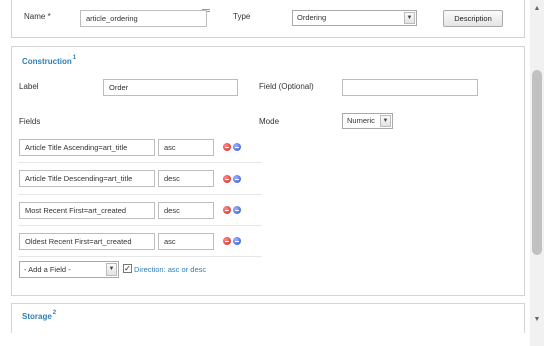  Describe the element at coordinates (269, 121) in the screenshot. I see `mode-label: Mode` at that location.